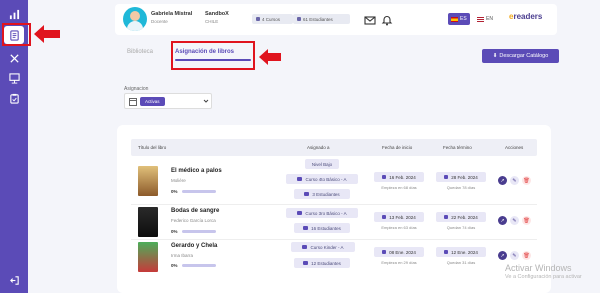  What do you see at coordinates (370, 19) in the screenshot?
I see `mail-icon` at bounding box center [370, 19].